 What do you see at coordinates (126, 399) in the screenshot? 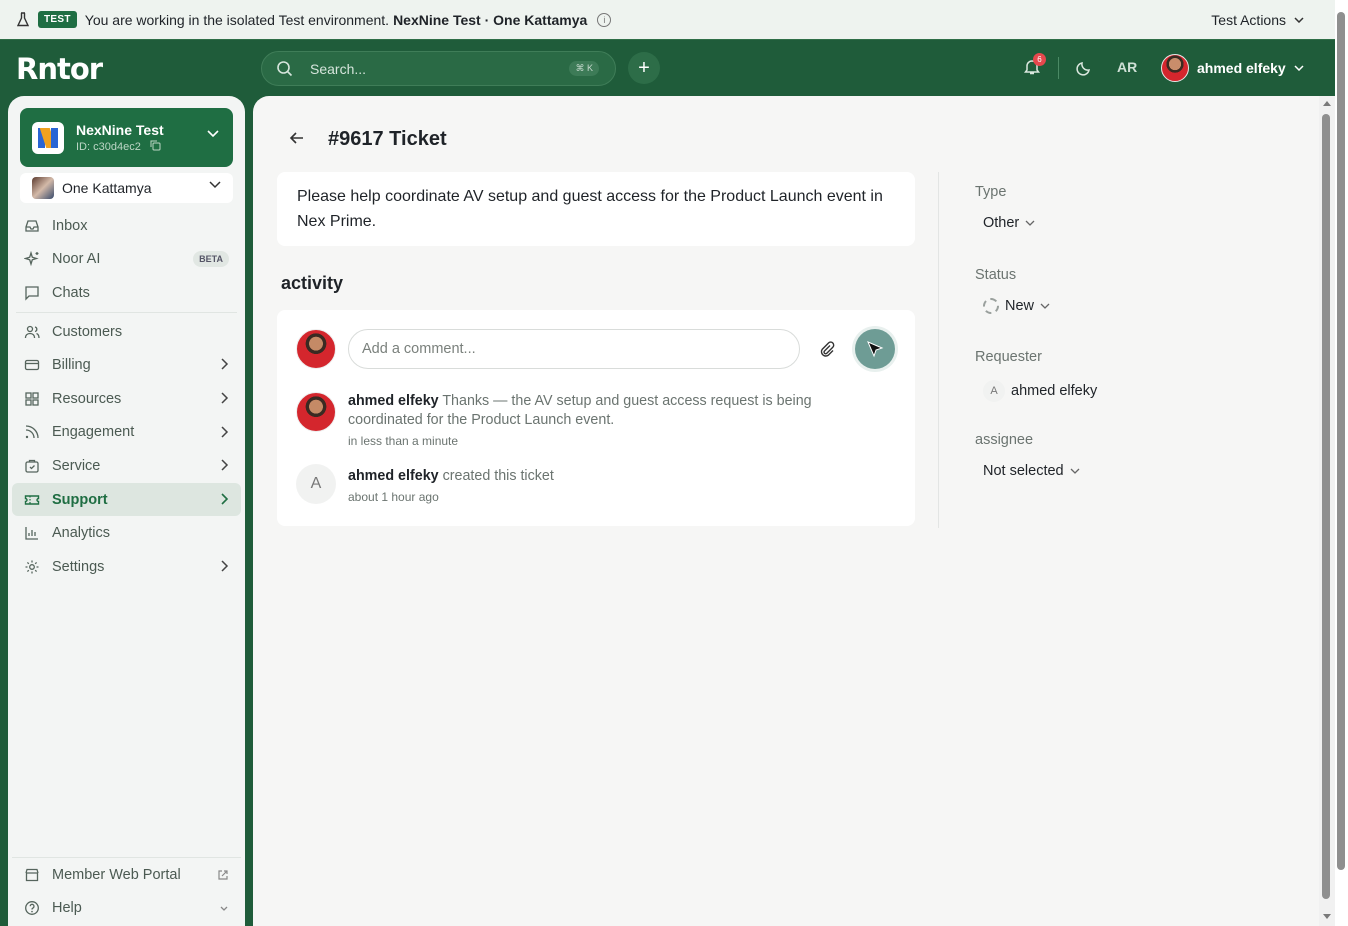
I see `sidebar-item-resources: Resources` at bounding box center [126, 399].